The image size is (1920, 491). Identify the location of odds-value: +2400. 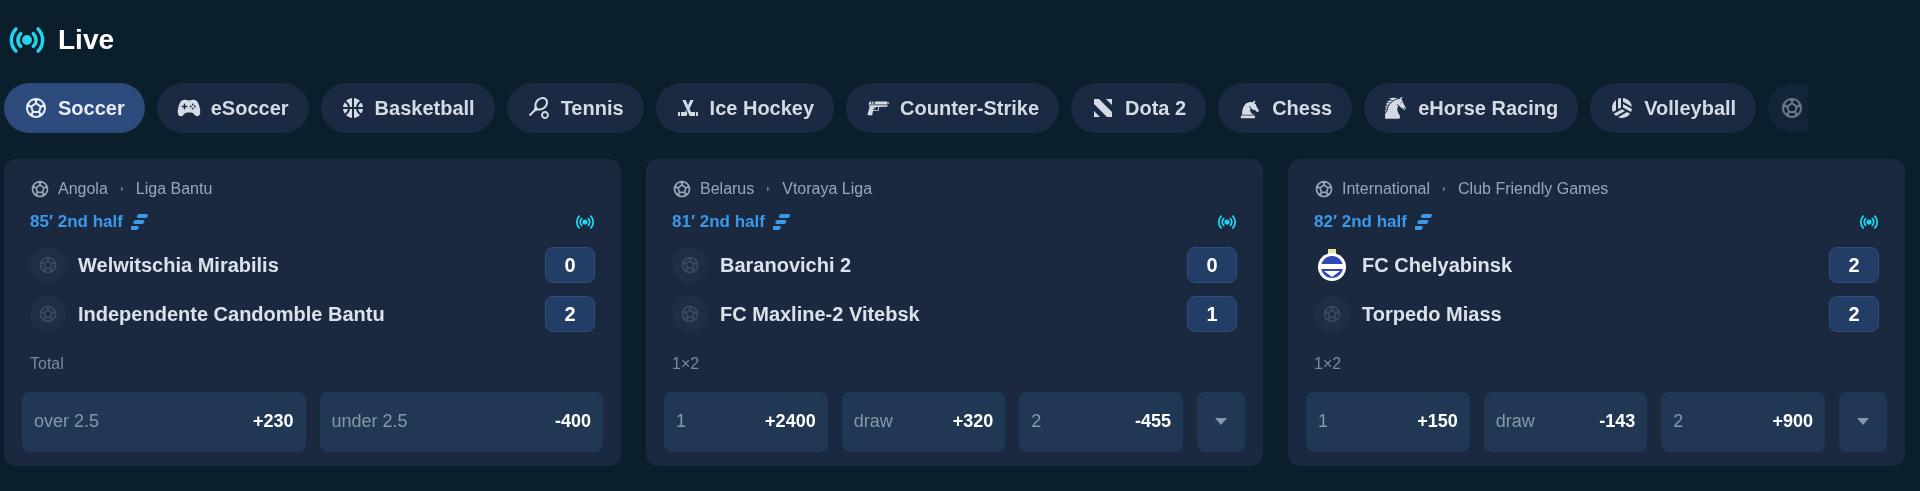
(790, 421).